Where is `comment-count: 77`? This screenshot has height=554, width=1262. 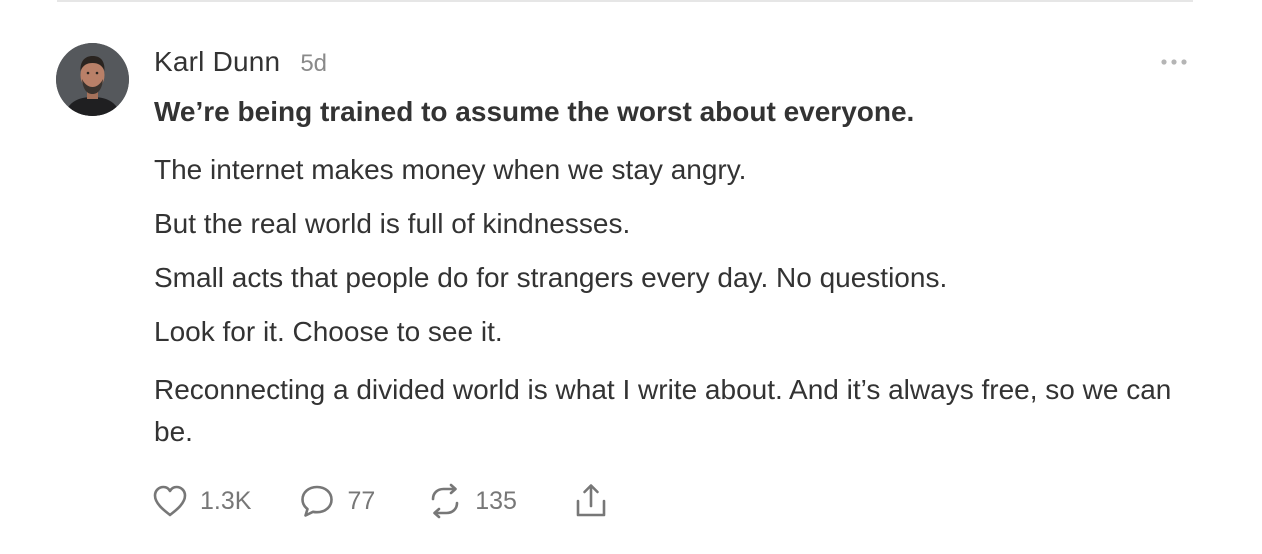 comment-count: 77 is located at coordinates (361, 500).